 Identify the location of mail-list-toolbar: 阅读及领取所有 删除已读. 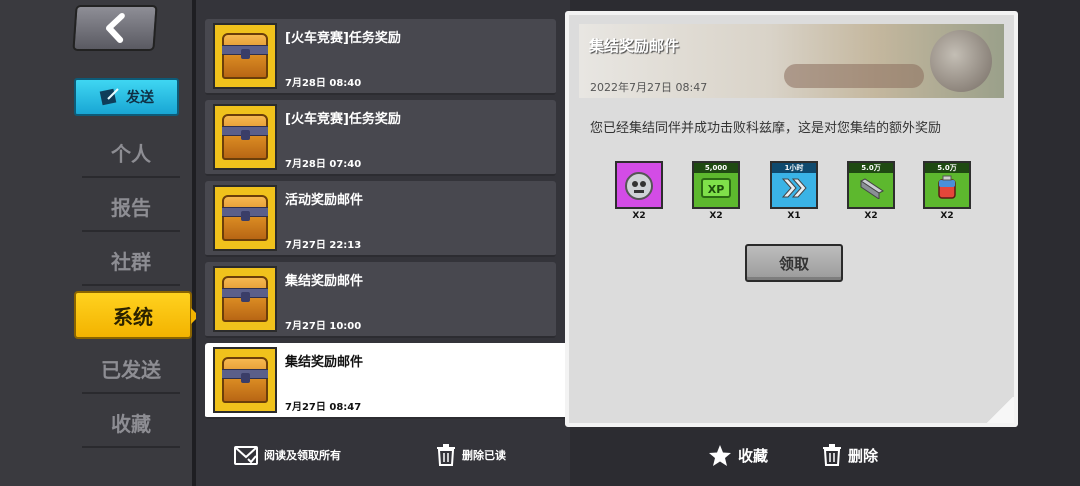
(383, 458).